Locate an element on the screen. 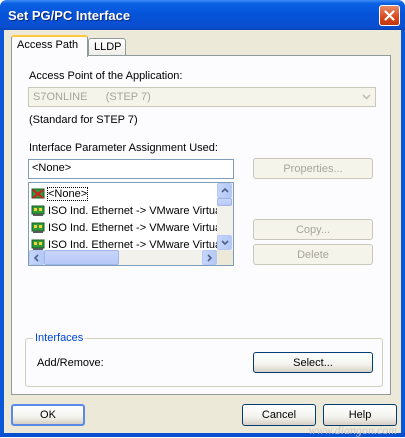 This screenshot has height=438, width=405. list-item-label: <None> is located at coordinates (67, 193).